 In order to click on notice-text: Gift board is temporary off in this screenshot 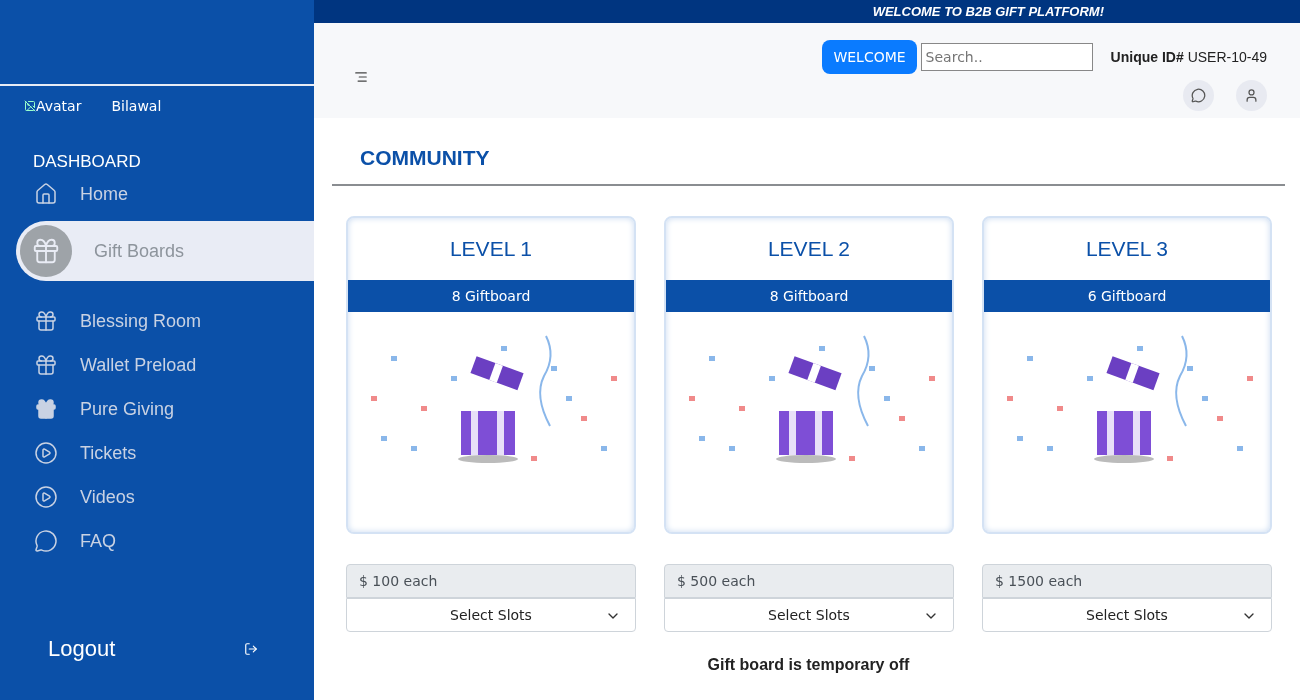, I will do `click(808, 665)`.